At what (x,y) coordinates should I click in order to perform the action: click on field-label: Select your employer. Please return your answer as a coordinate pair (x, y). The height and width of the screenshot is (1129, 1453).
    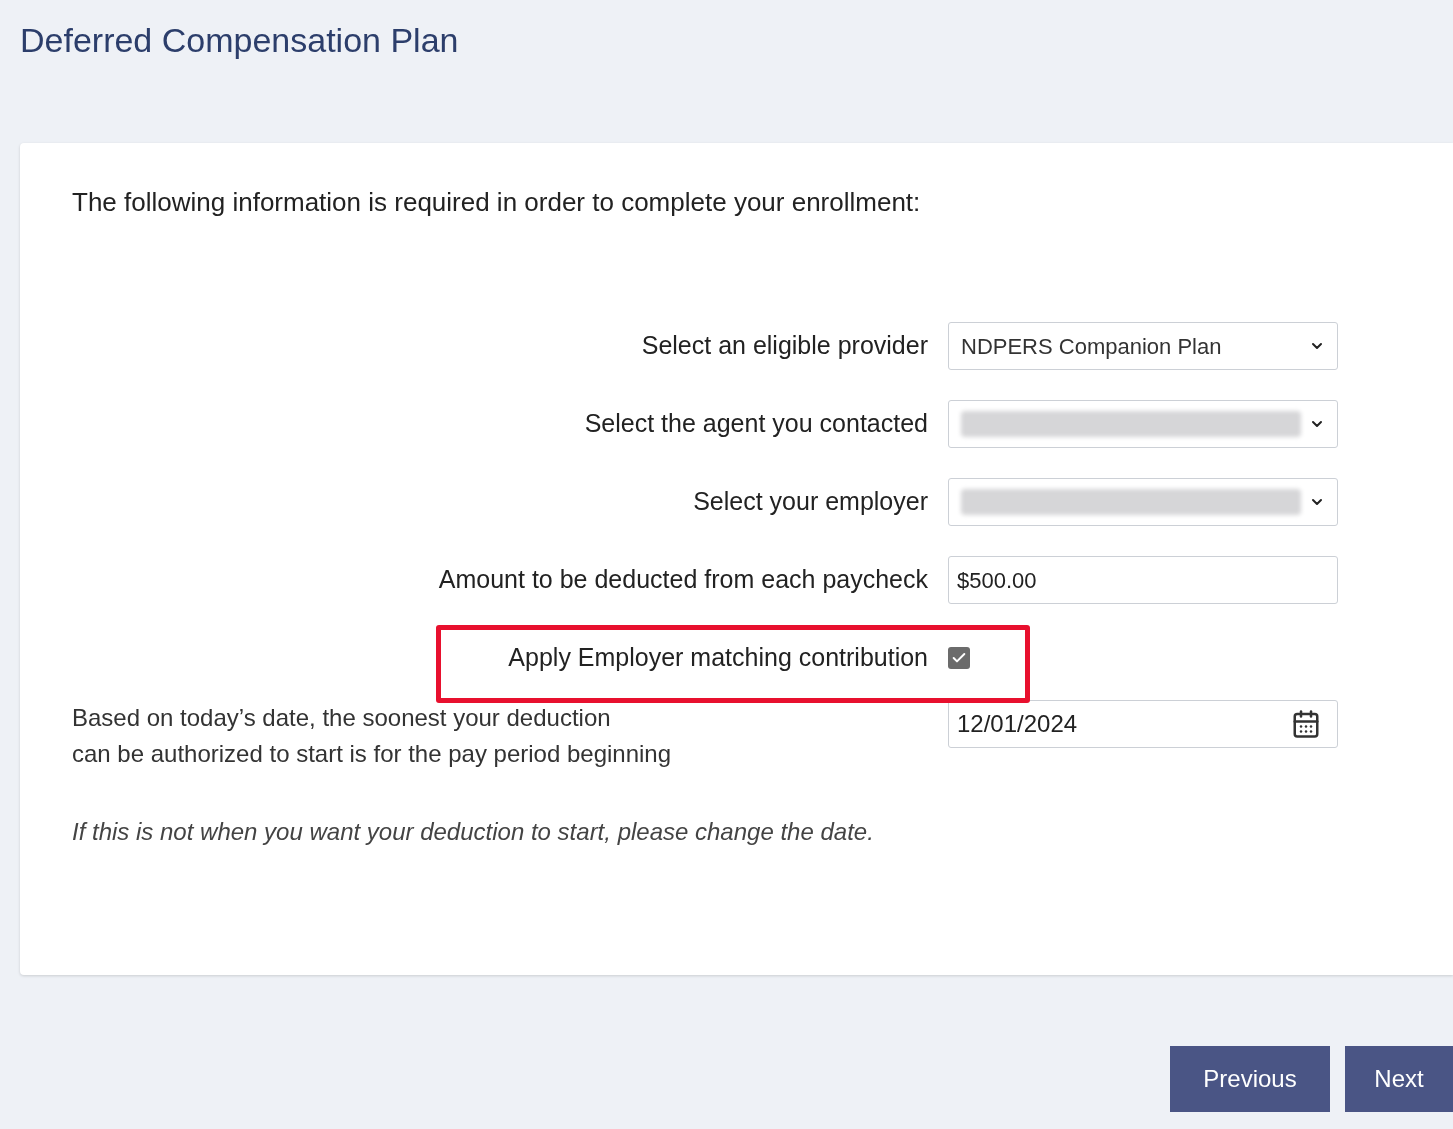
    Looking at the image, I should click on (810, 502).